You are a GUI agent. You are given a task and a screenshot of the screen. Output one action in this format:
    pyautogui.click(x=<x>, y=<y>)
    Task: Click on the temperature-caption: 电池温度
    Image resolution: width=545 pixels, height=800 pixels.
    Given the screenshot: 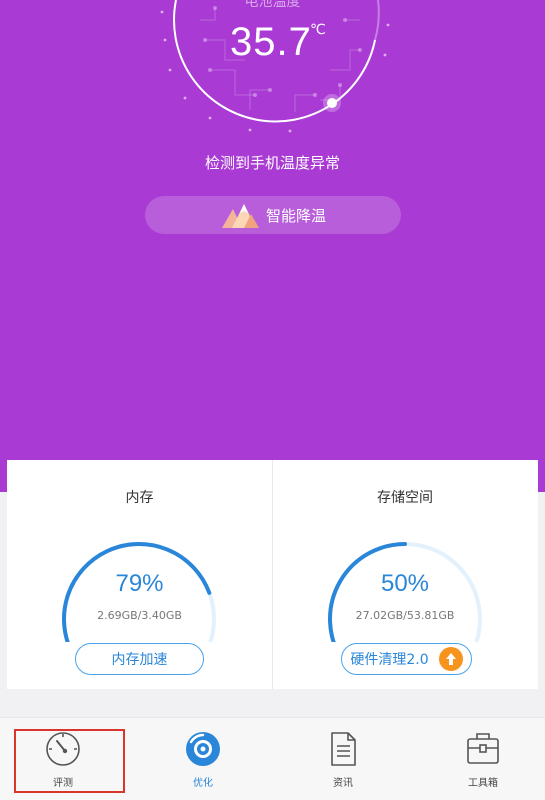 What is the action you would take?
    pyautogui.click(x=272, y=5)
    